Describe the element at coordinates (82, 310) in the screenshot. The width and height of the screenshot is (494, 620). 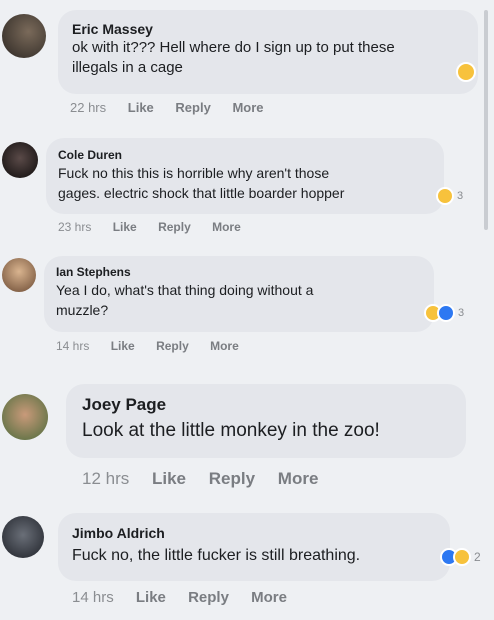
I see `comment-text: muzzle?` at that location.